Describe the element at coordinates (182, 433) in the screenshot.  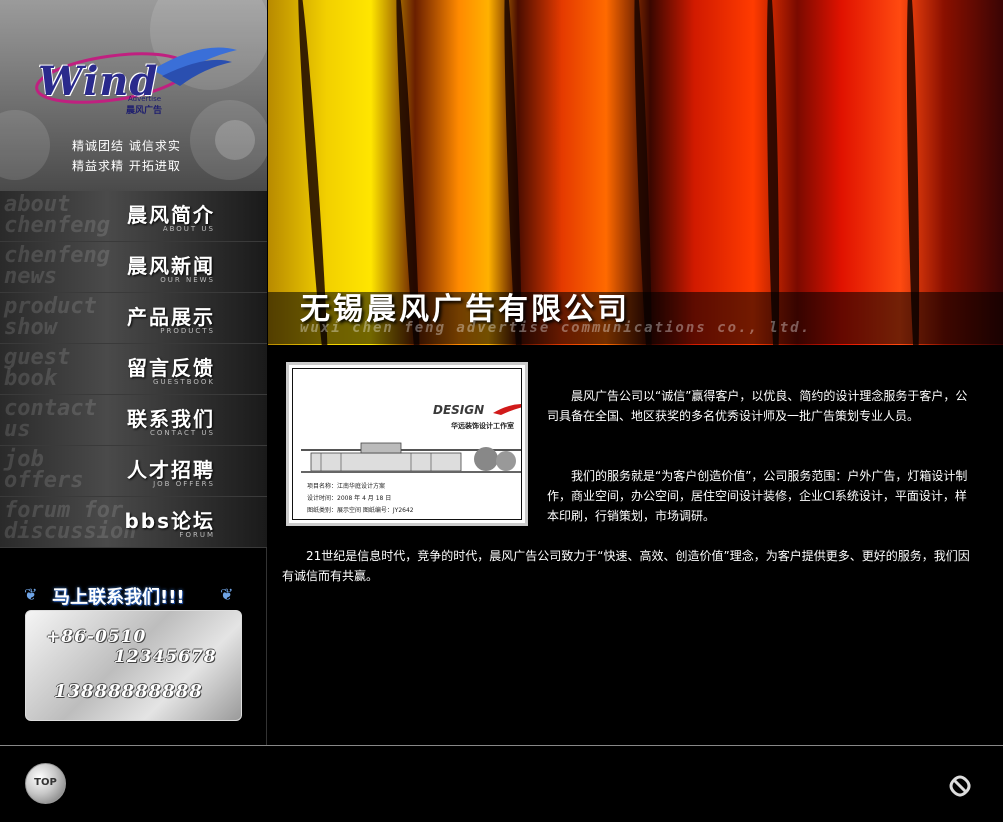
I see `nav-sublabel: CONTACT US` at that location.